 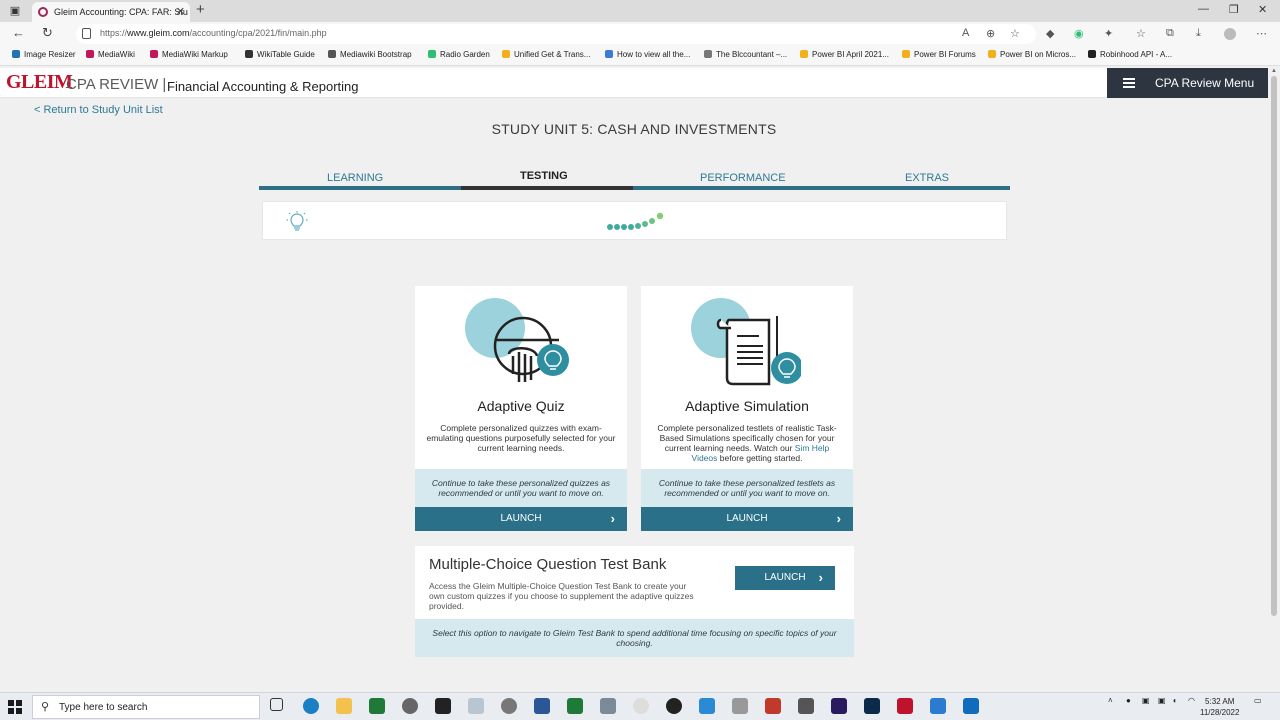 What do you see at coordinates (839, 706) in the screenshot?
I see `premiere-icon` at bounding box center [839, 706].